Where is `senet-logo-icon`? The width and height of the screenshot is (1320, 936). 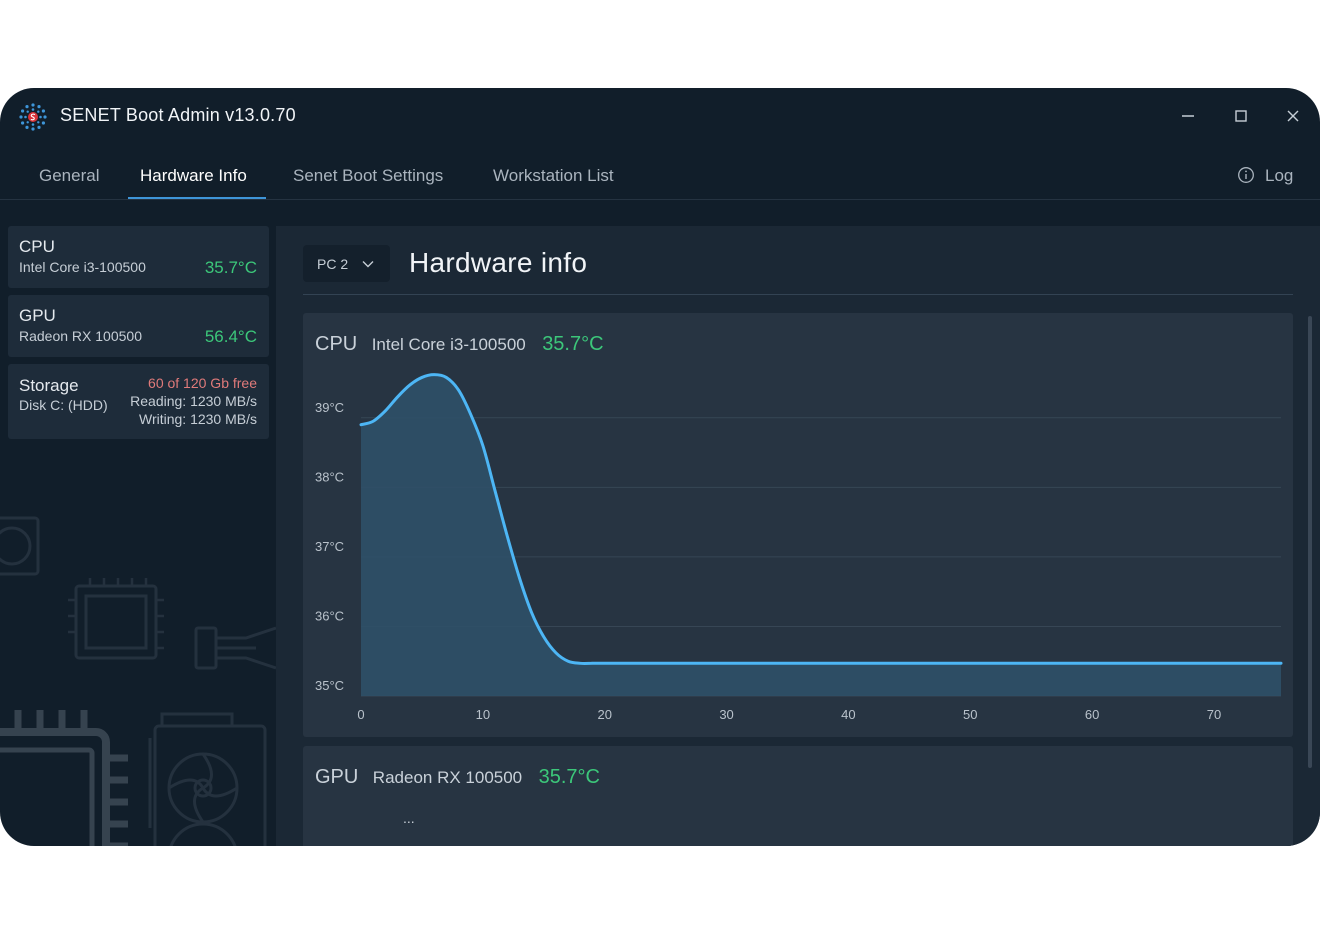
senet-logo-icon is located at coordinates (33, 117).